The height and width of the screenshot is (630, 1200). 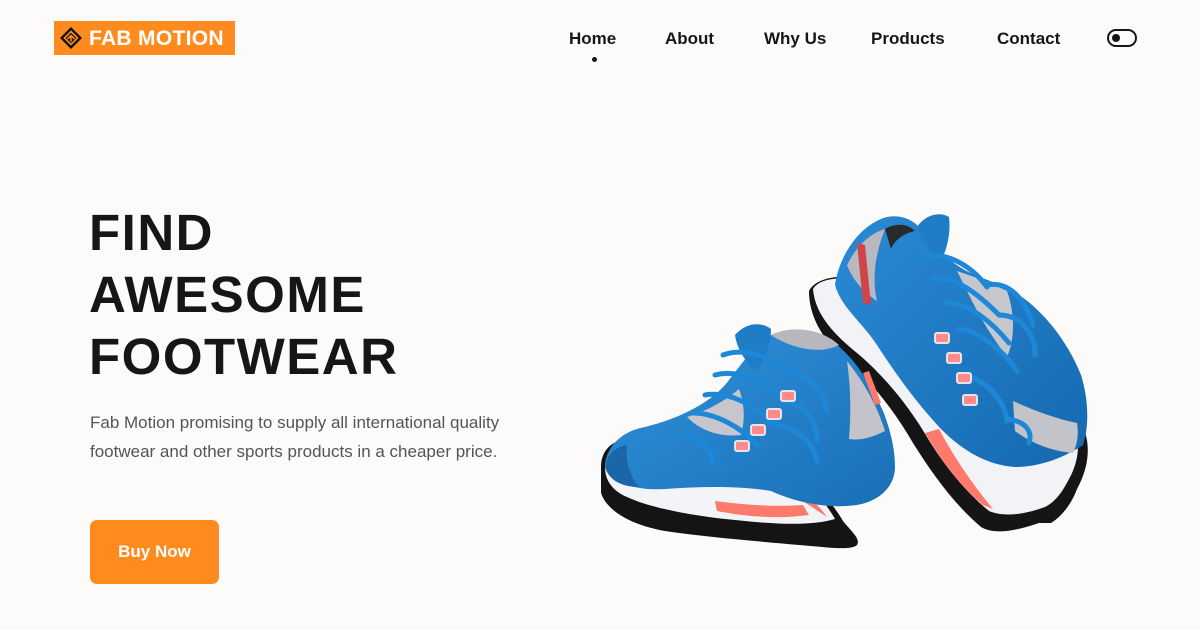 I want to click on hero-title-line: FIND, so click(x=151, y=232).